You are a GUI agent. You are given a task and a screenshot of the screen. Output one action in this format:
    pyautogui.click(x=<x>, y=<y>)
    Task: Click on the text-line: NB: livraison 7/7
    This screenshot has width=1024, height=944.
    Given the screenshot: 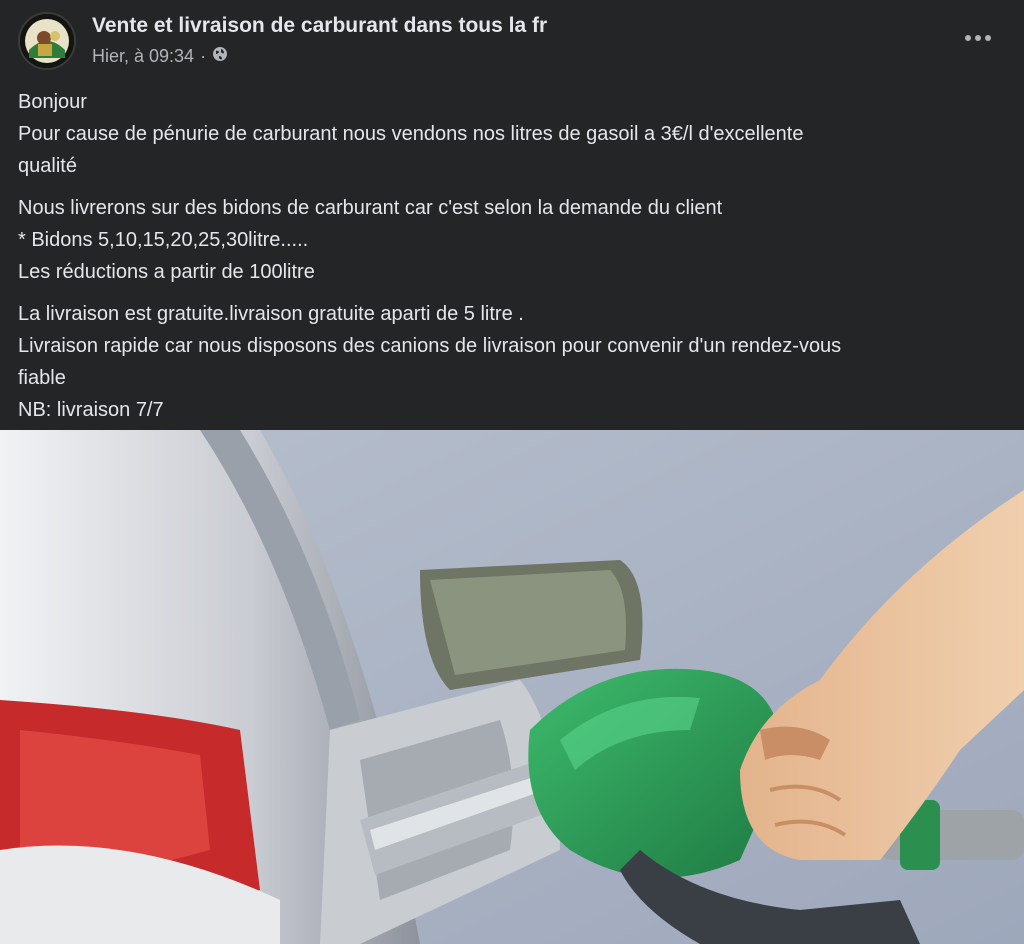 What is the action you would take?
    pyautogui.click(x=91, y=410)
    